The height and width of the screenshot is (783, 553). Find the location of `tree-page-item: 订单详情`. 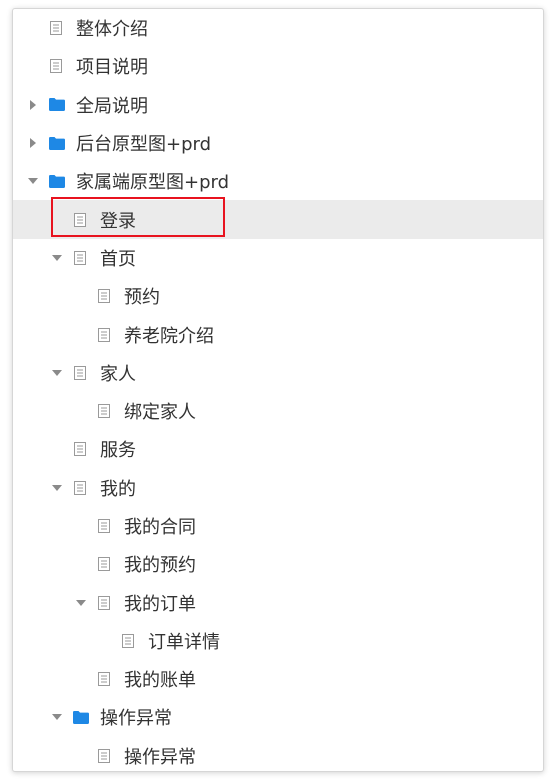

tree-page-item: 订单详情 is located at coordinates (278, 641).